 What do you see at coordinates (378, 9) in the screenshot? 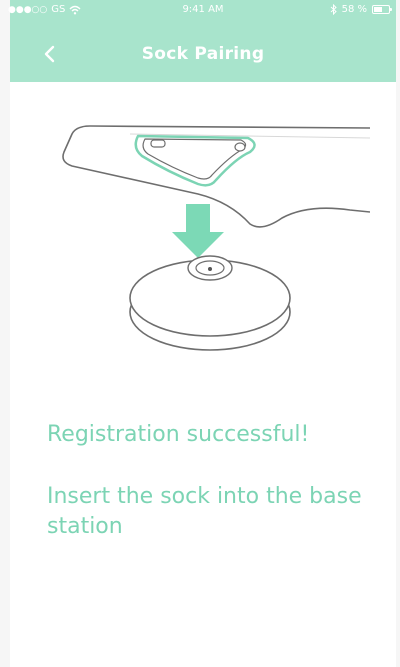
I see `battery-level` at bounding box center [378, 9].